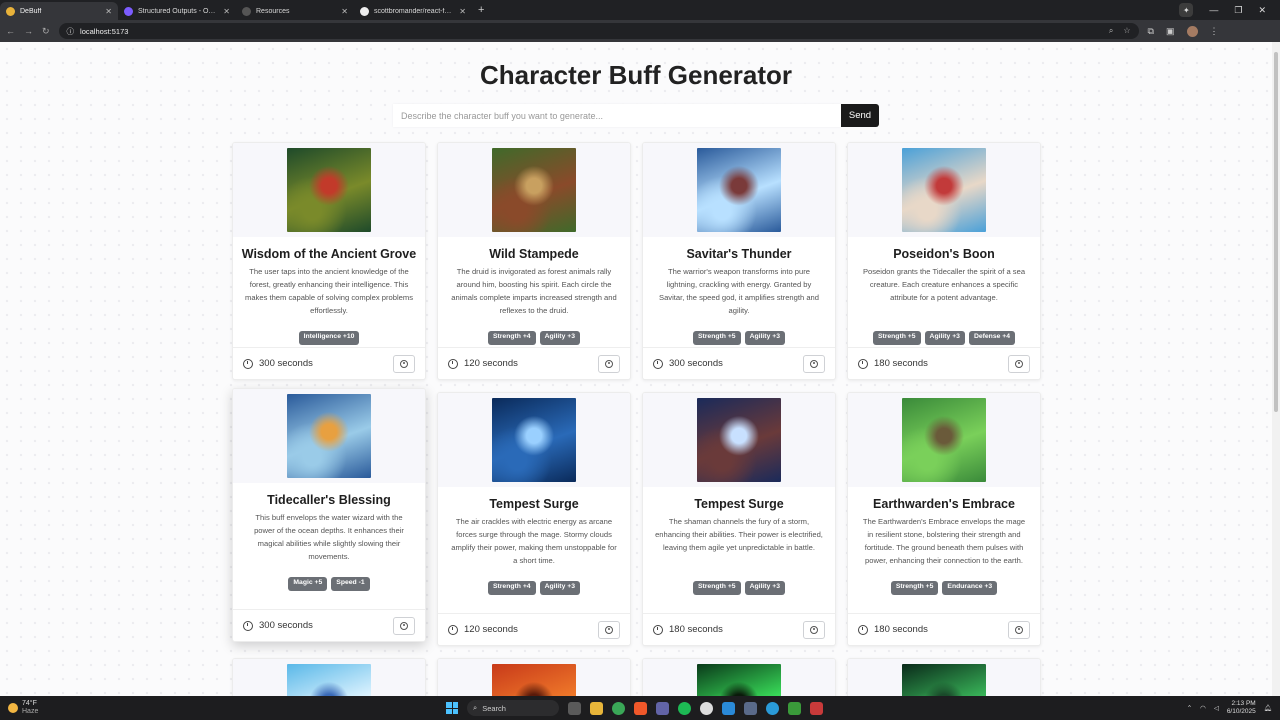 The image size is (1280, 720). Describe the element at coordinates (1241, 711) in the screenshot. I see `clock-date: 6/10/2025` at that location.